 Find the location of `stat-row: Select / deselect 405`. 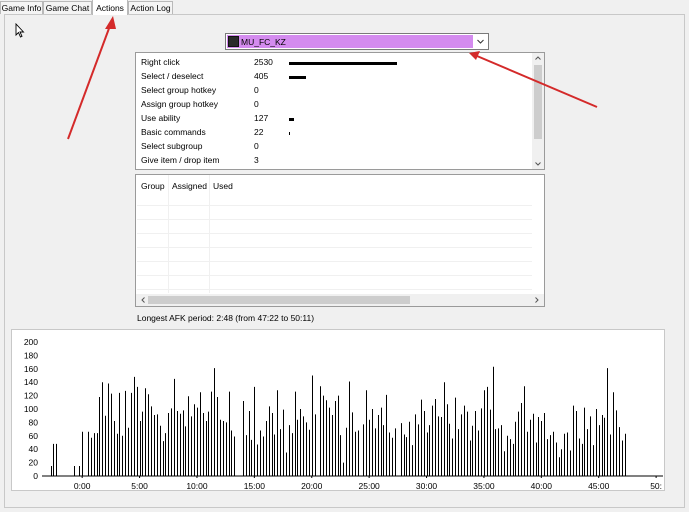

stat-row: Select / deselect 405 is located at coordinates (336, 77).